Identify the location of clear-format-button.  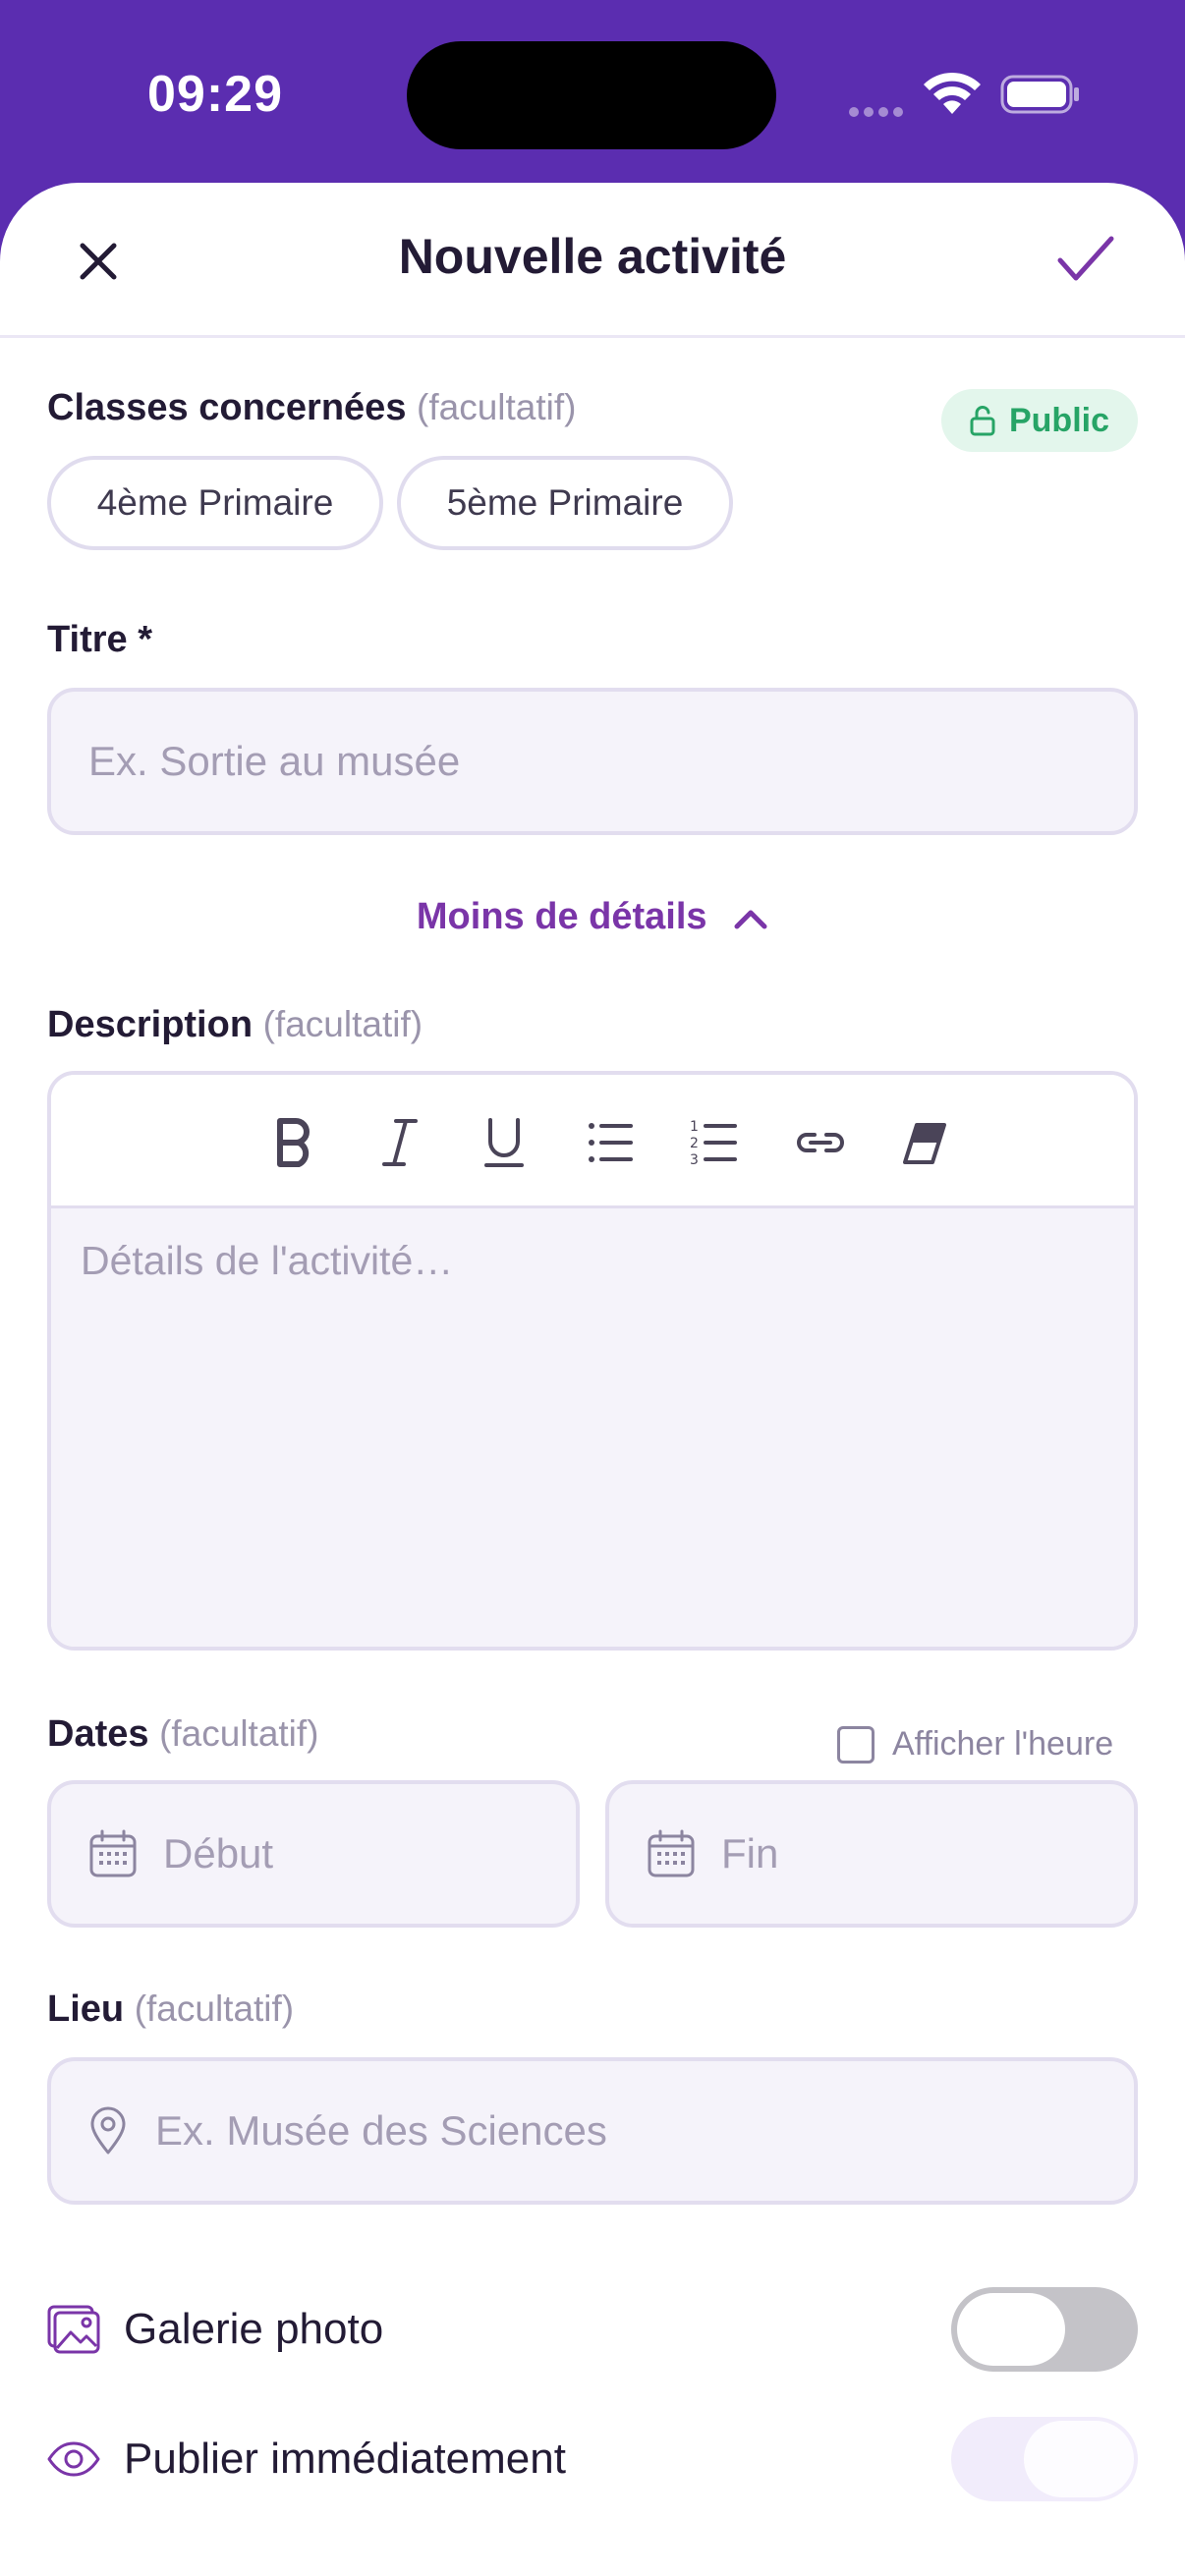
(925, 1142).